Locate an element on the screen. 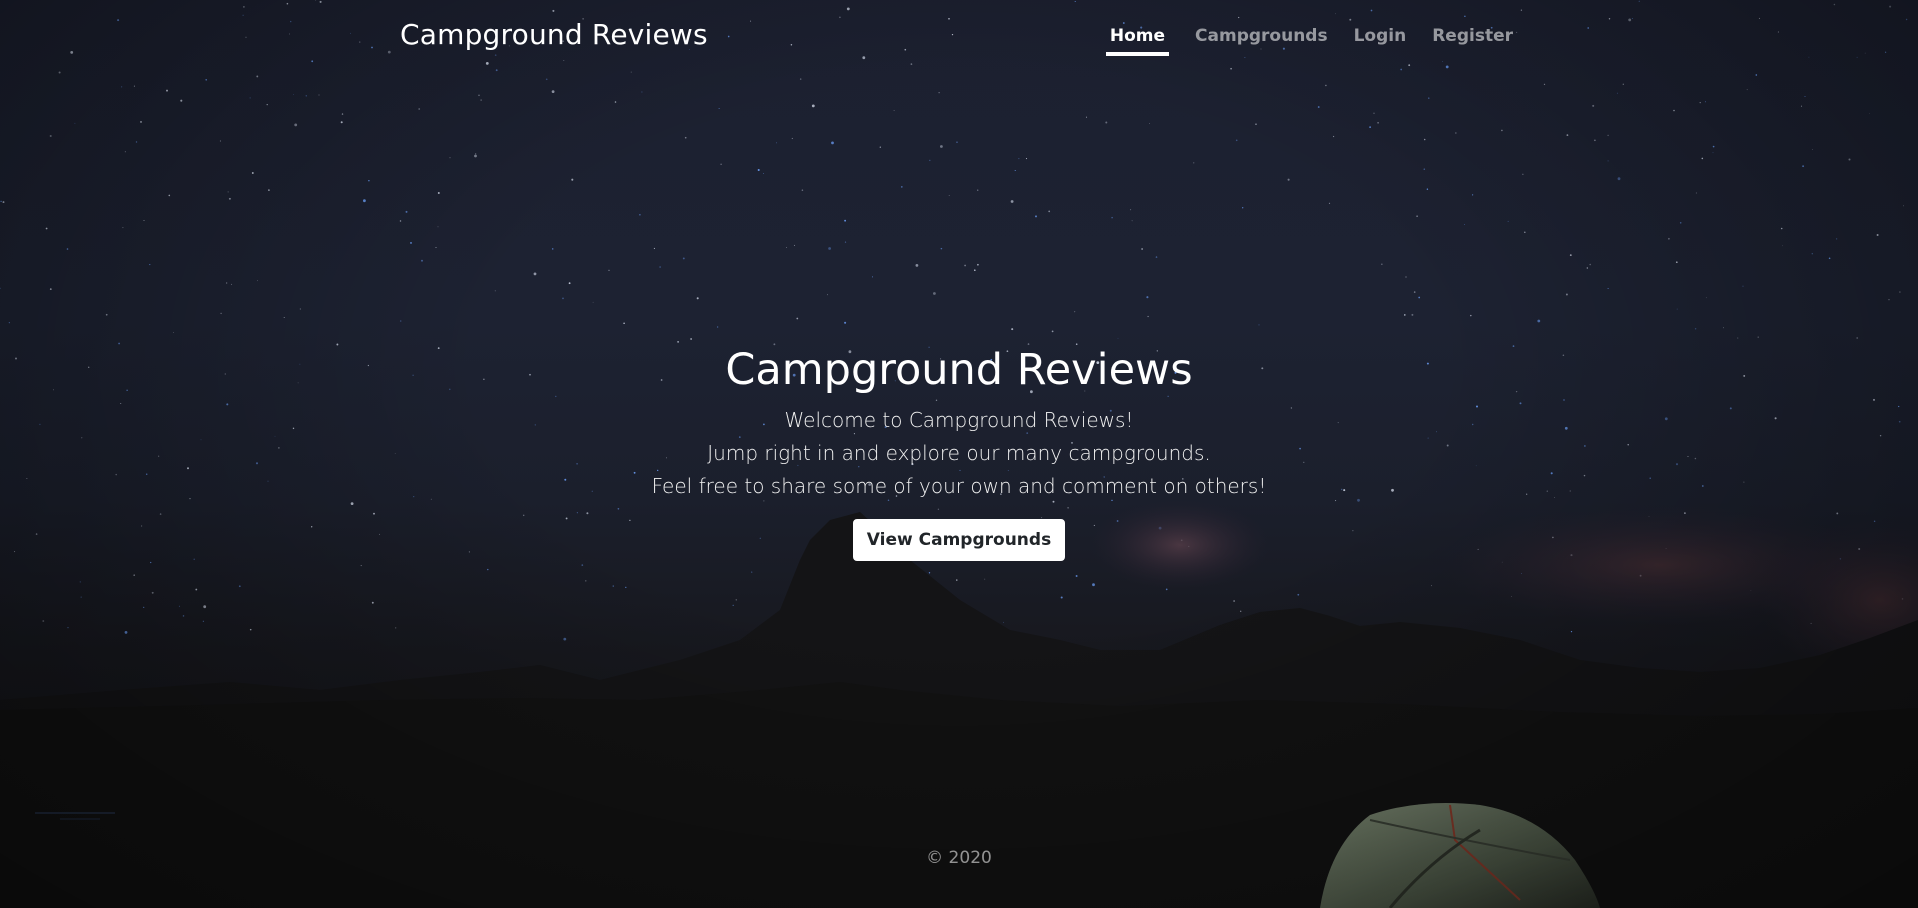  main-nav: Home Campgrounds Login Register is located at coordinates (1296, 39).